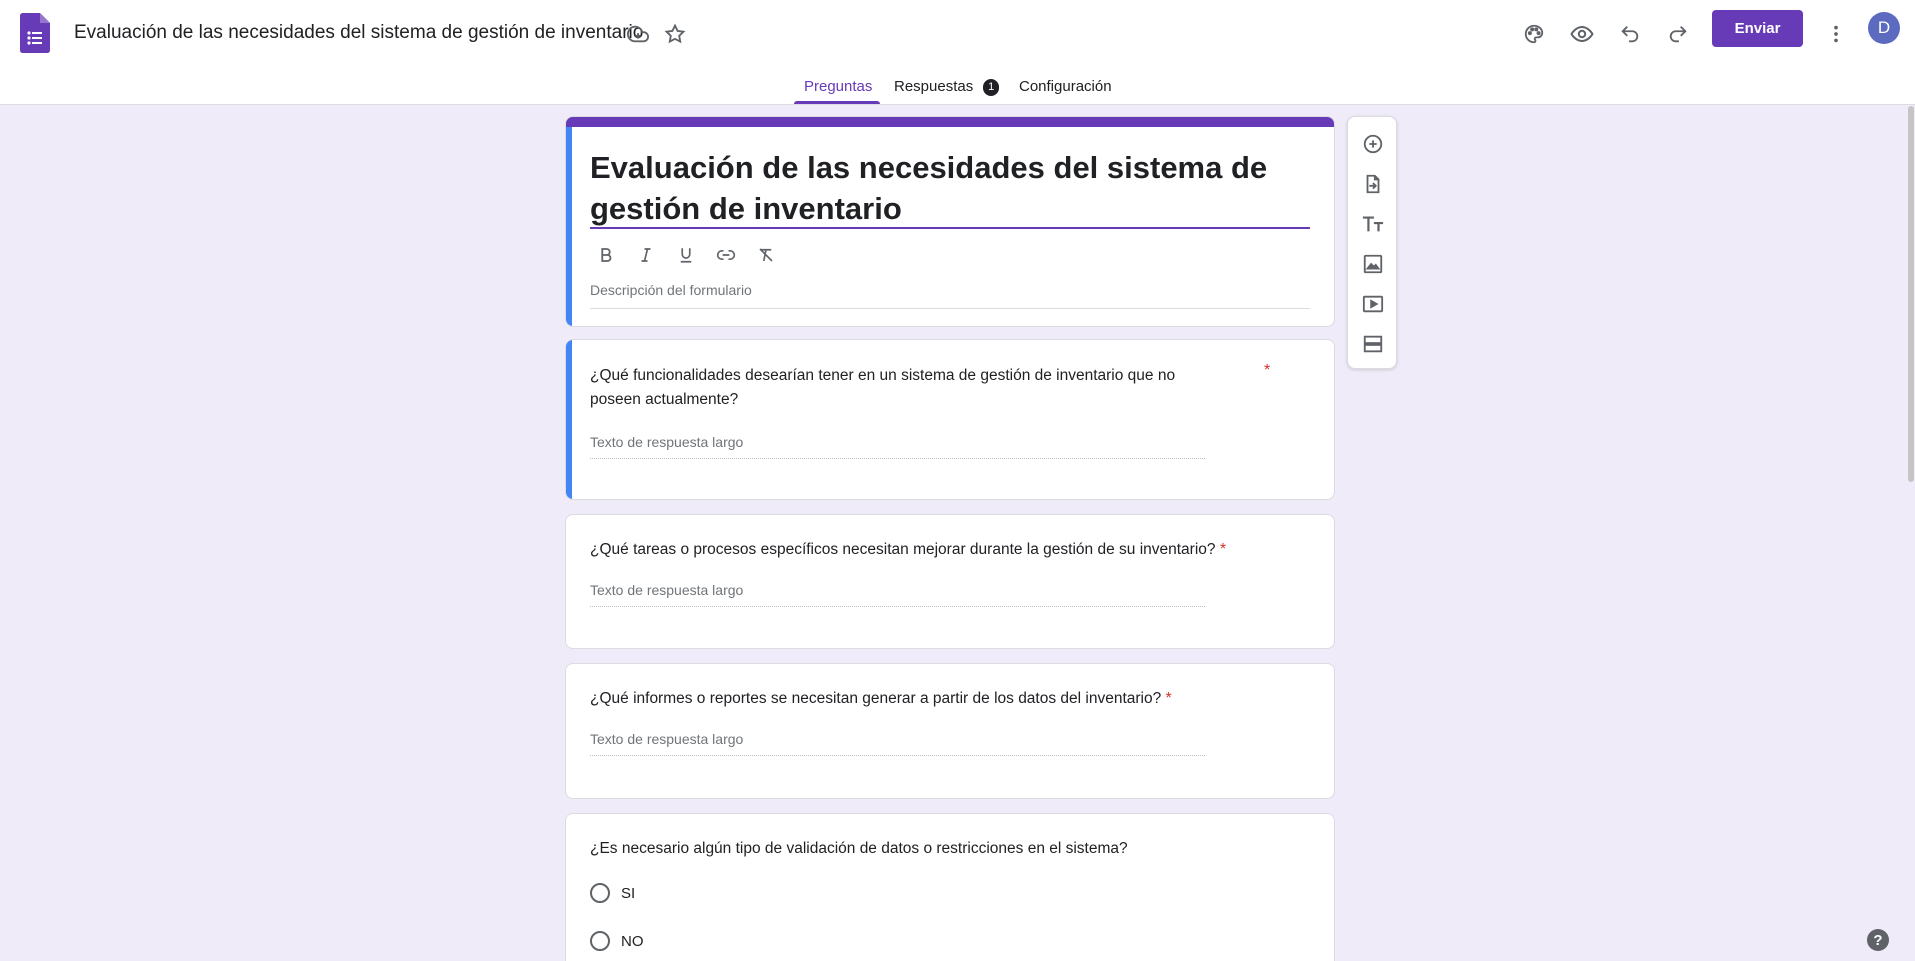  Describe the element at coordinates (1065, 86) in the screenshot. I see `tab-settings: Configuración` at that location.